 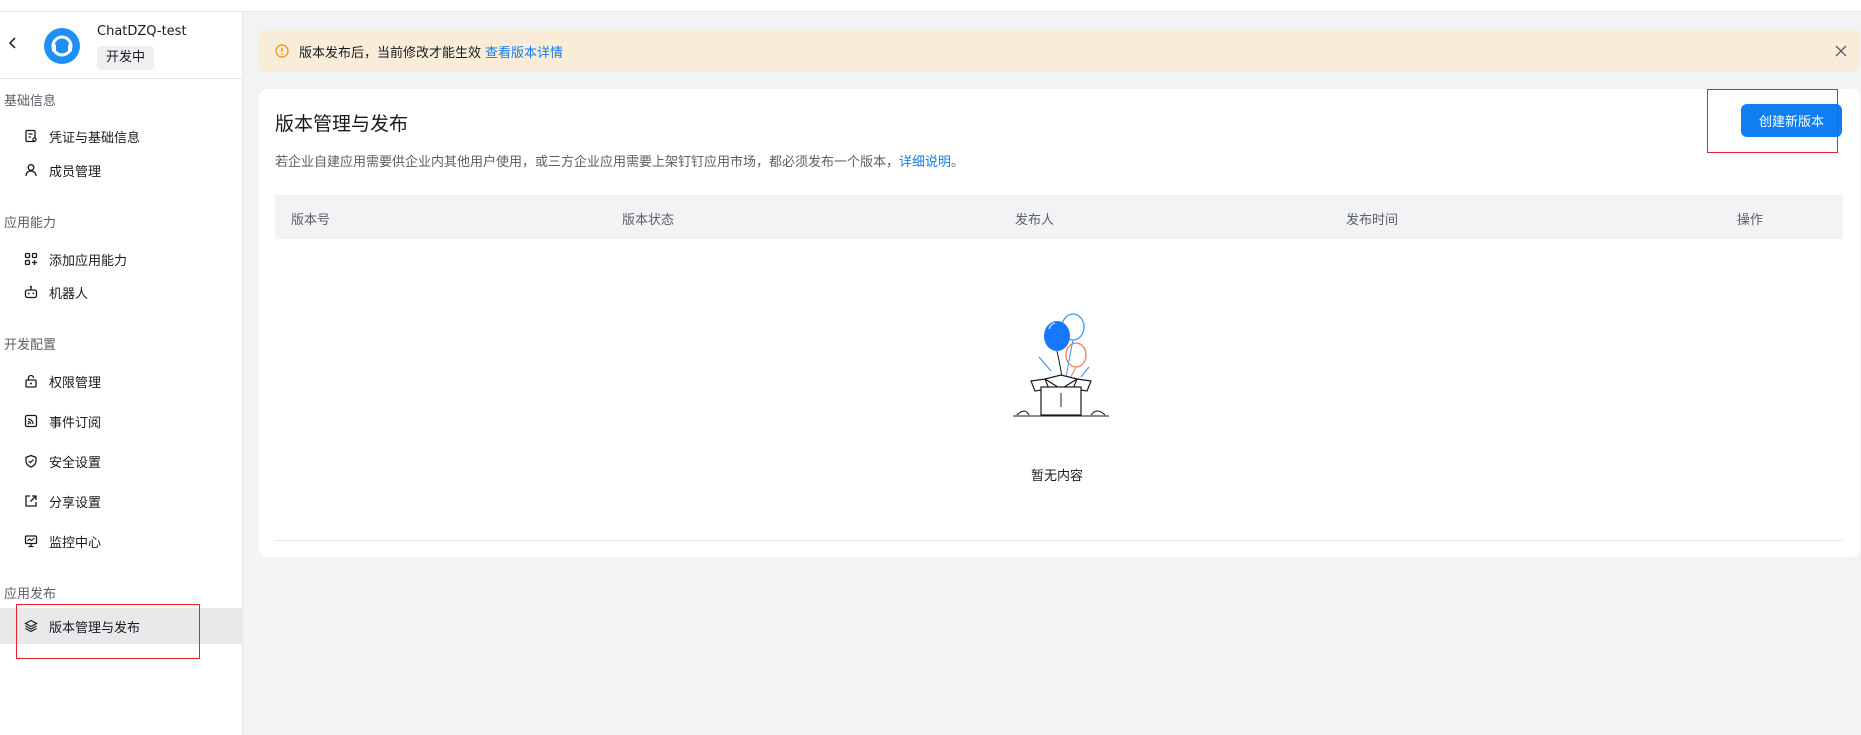 I want to click on sidebar-item-events: 事件订阅, so click(x=121, y=421).